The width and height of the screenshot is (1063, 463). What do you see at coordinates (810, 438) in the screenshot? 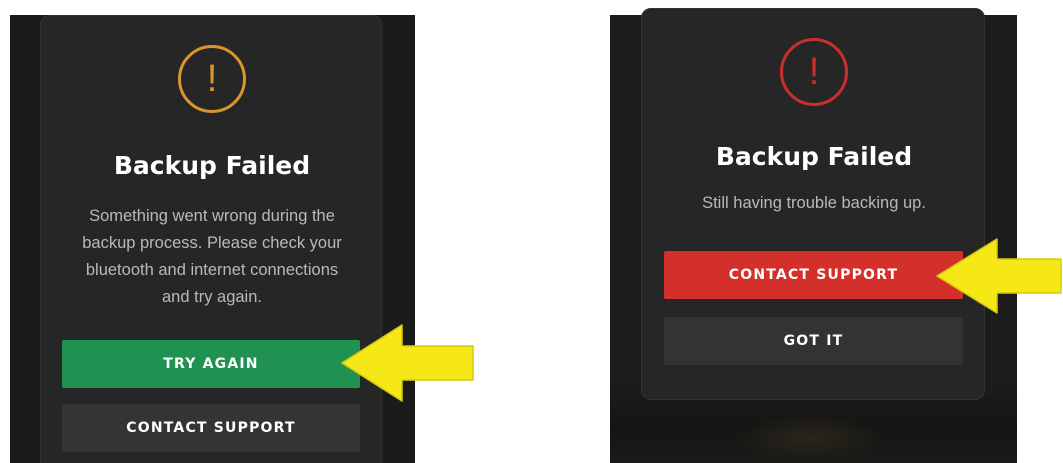
I see `background-blur` at bounding box center [810, 438].